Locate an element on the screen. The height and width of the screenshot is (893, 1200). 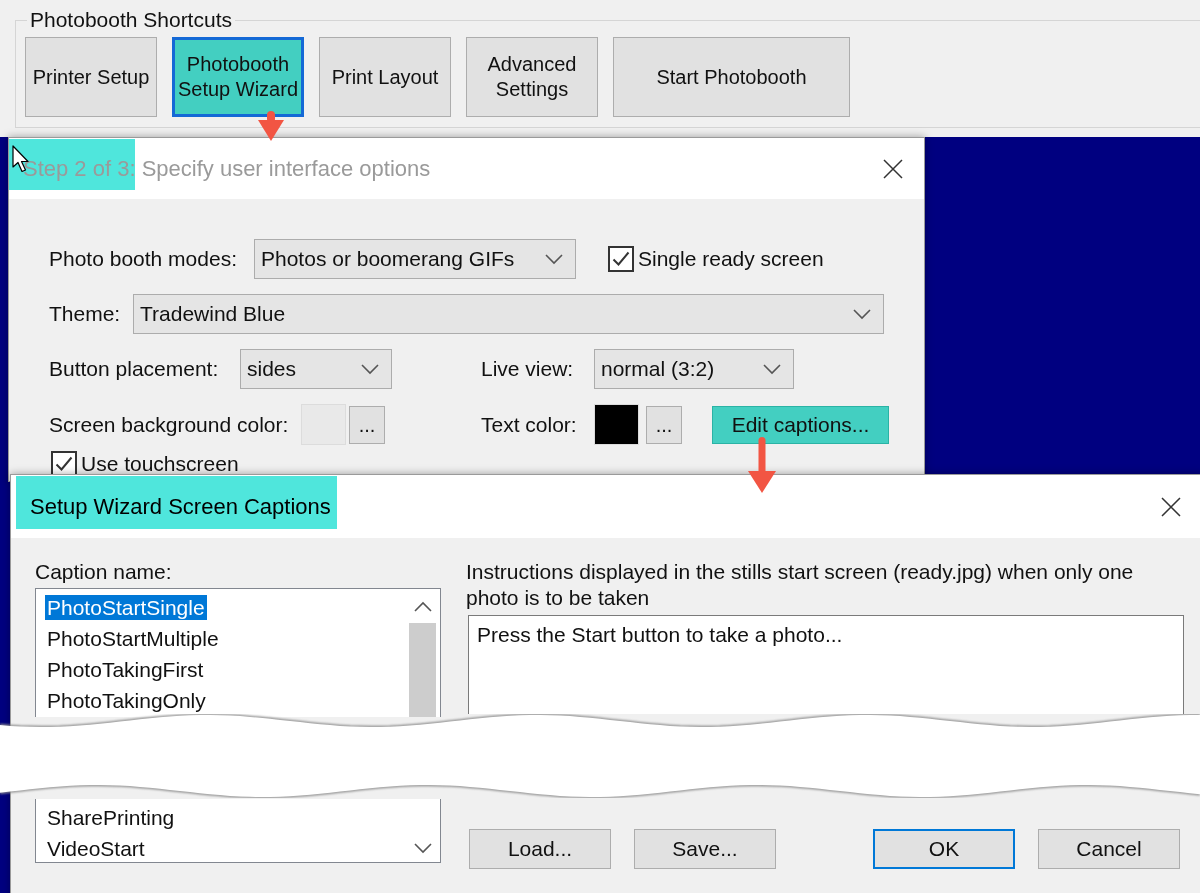
dropdown: Tradewind Blue is located at coordinates (508, 314).